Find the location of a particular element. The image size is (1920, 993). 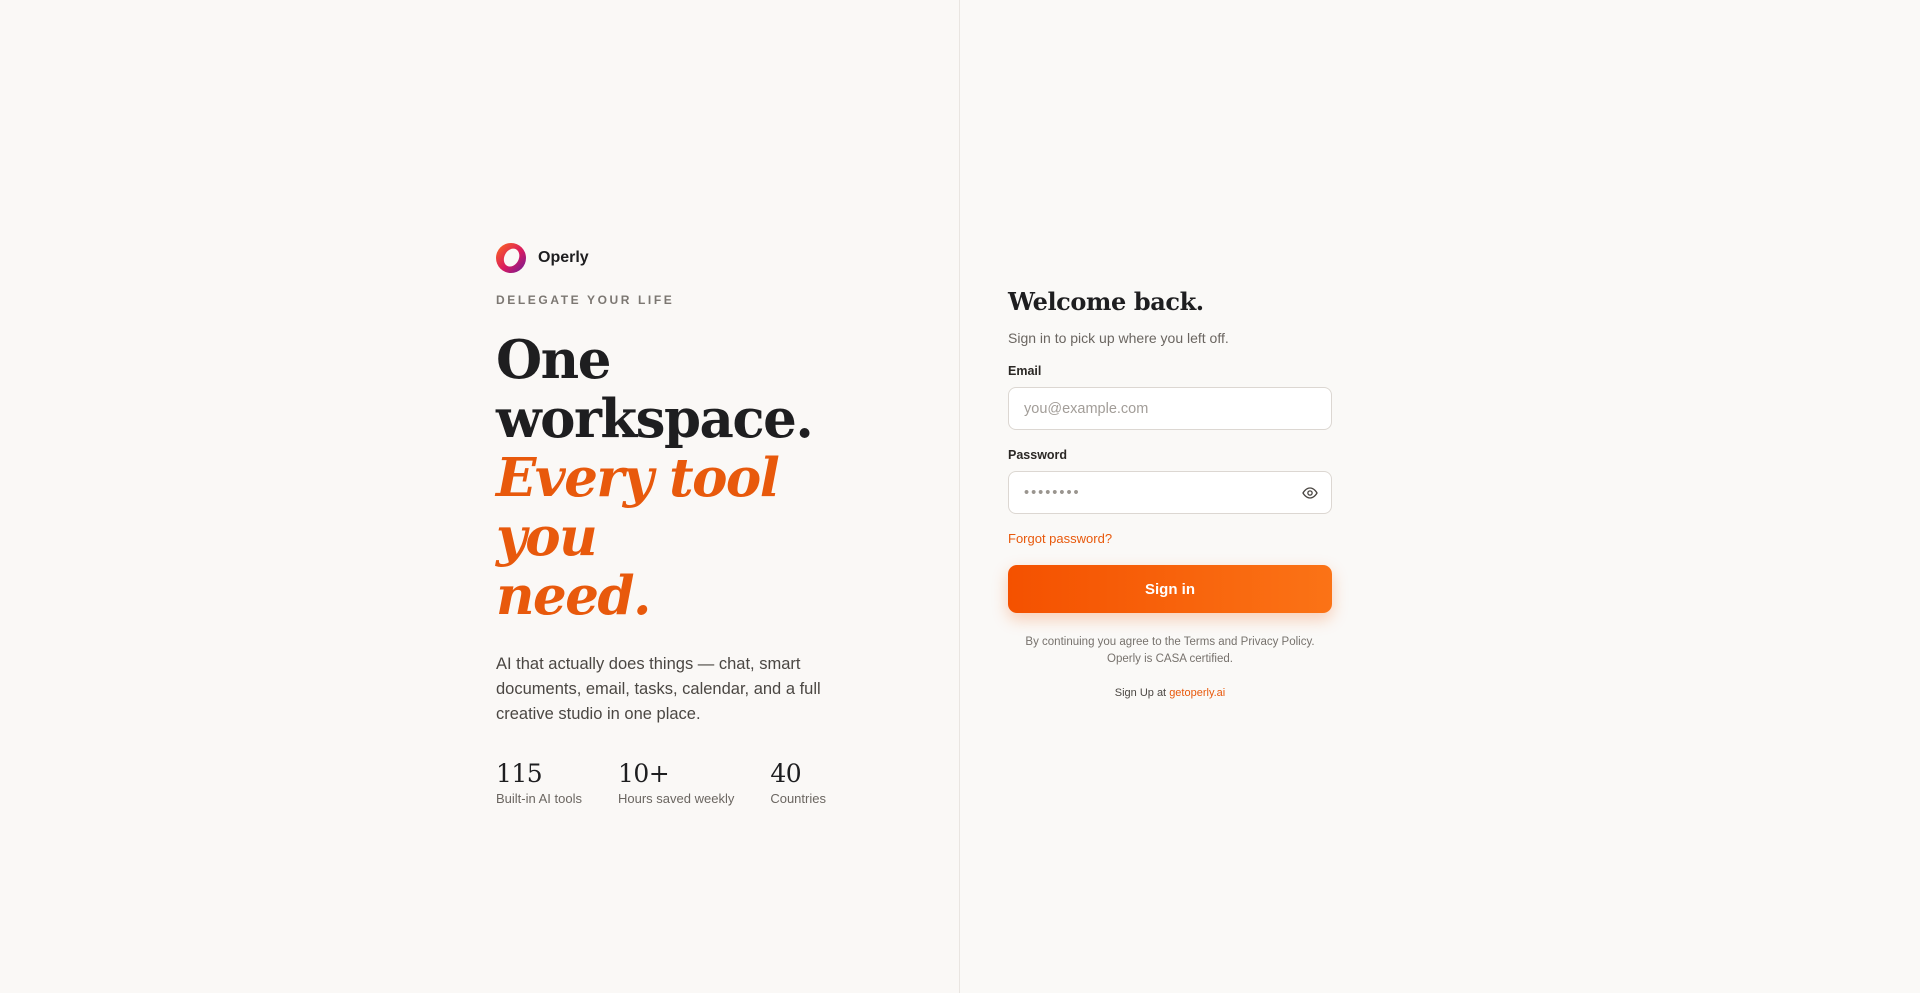

email-field is located at coordinates (1170, 408).